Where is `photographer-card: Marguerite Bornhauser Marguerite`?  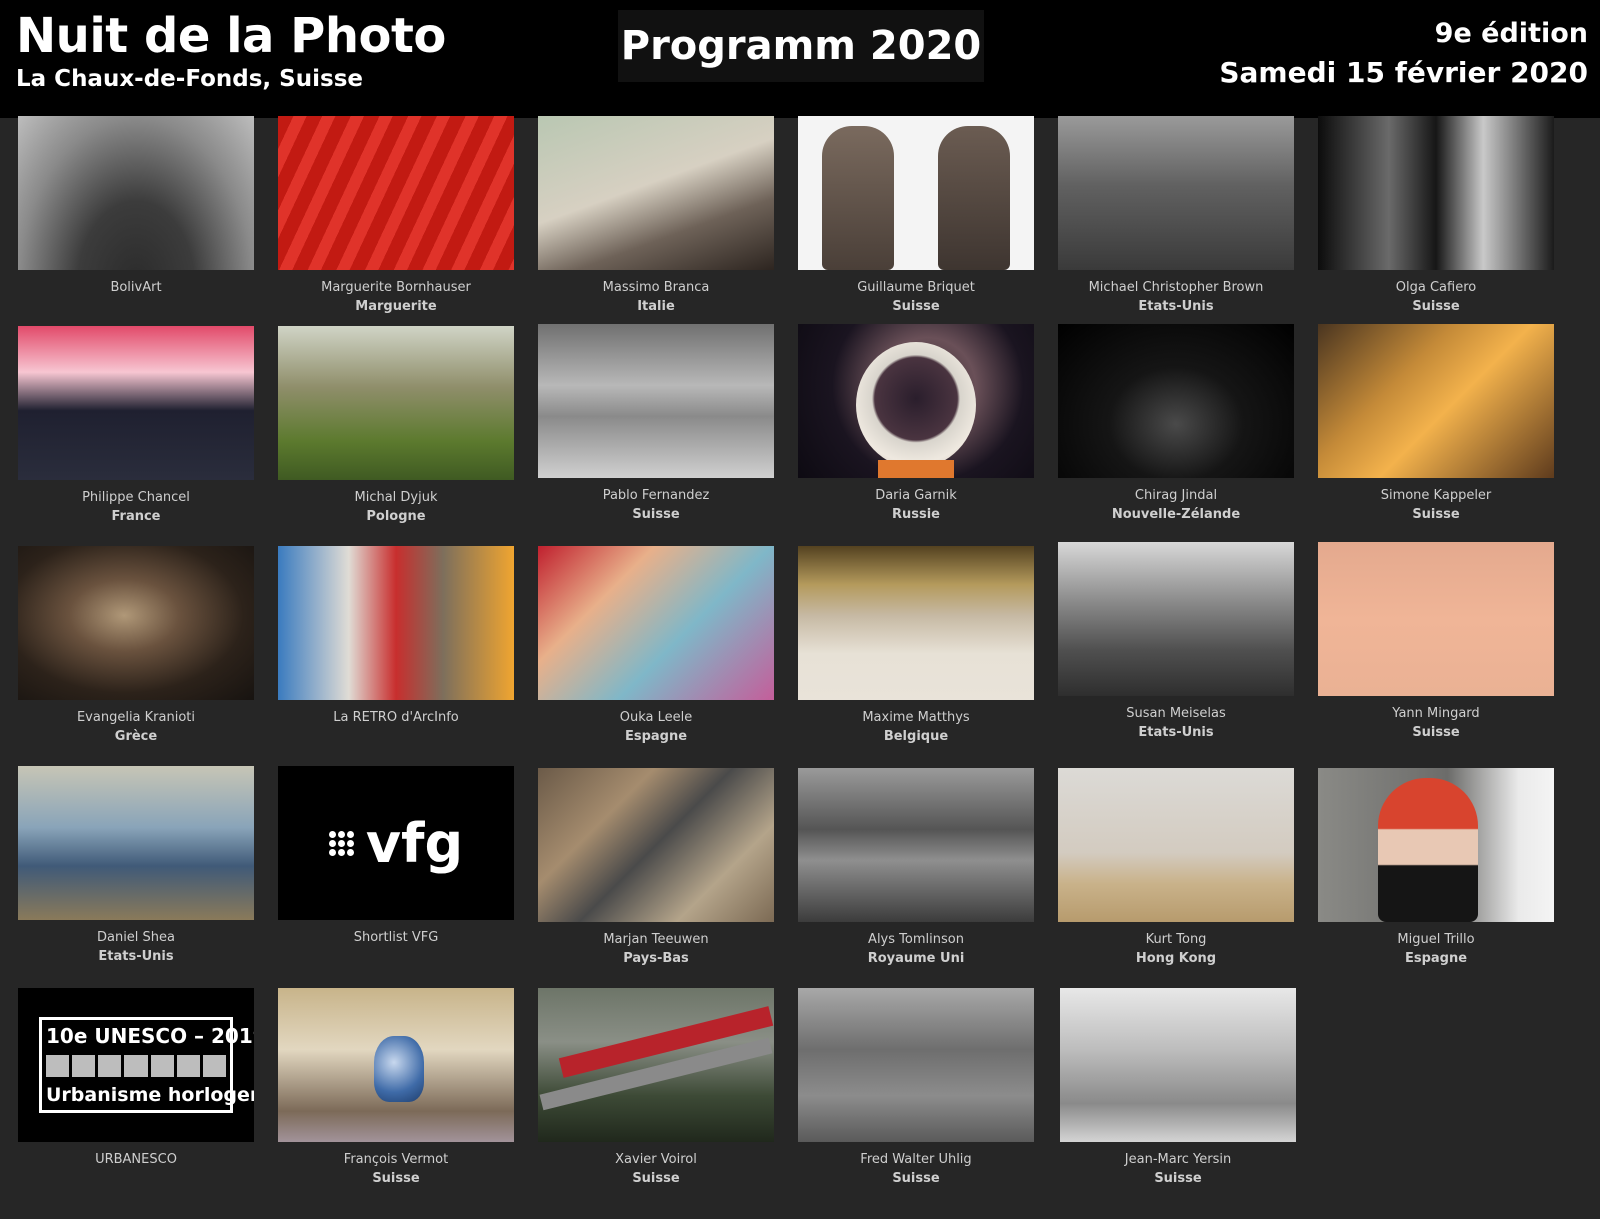 photographer-card: Marguerite Bornhauser Marguerite is located at coordinates (396, 216).